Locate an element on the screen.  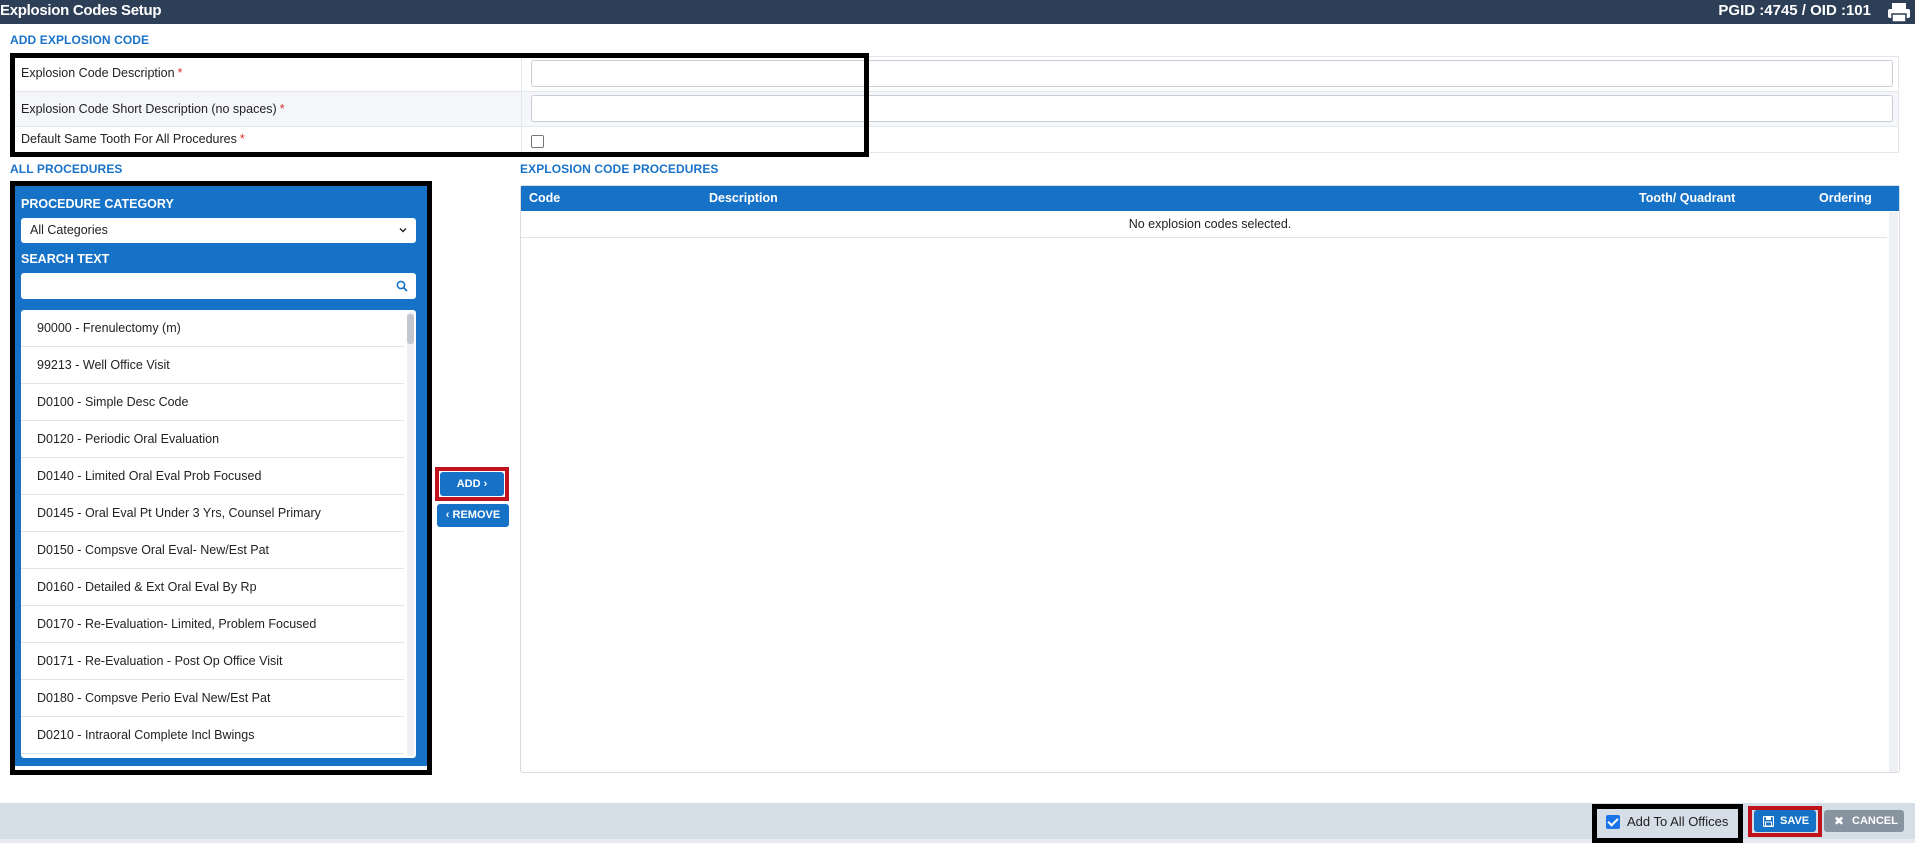
add-to-all-offices-label: Add To All Offices is located at coordinates (1678, 821).